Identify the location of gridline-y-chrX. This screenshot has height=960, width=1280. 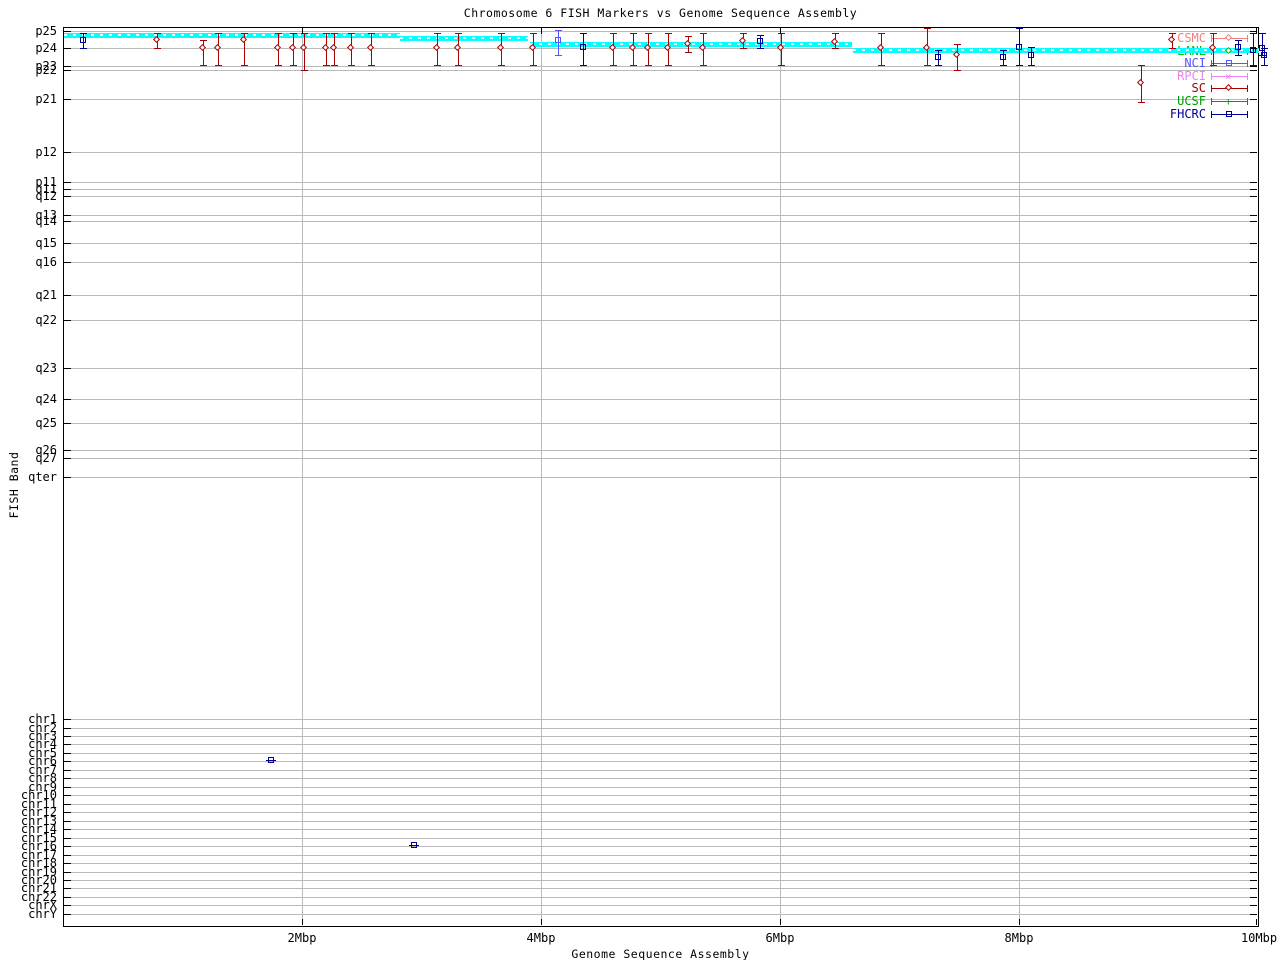
(660, 905).